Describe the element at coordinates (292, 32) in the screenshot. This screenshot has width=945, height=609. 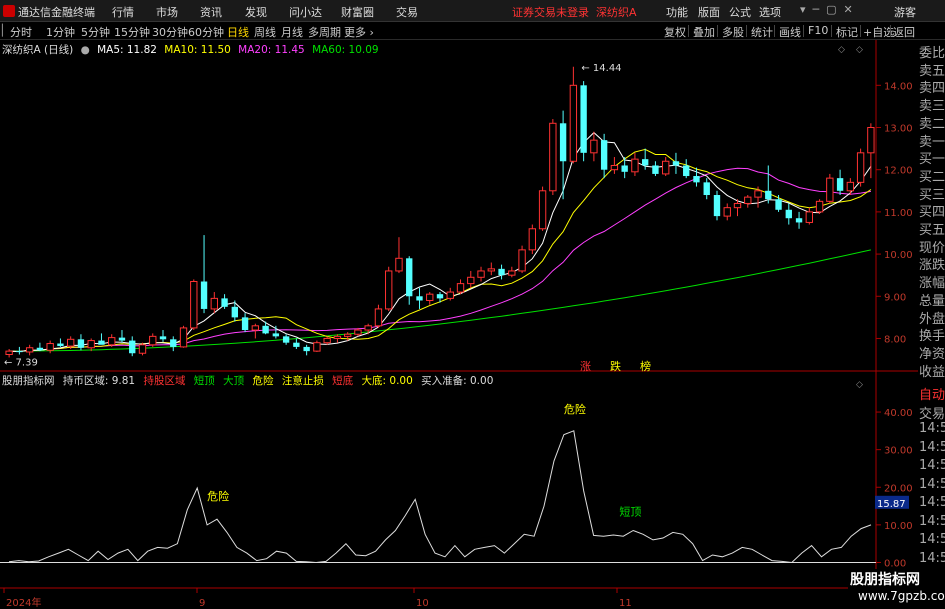
I see `period-monthly: 月线` at that location.